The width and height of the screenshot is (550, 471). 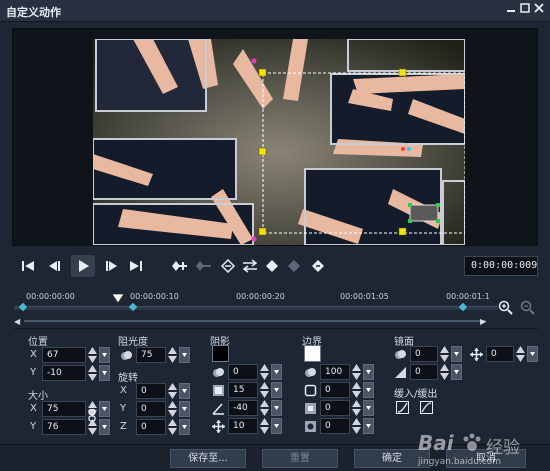 I want to click on next-frame-icon, so click(x=112, y=266).